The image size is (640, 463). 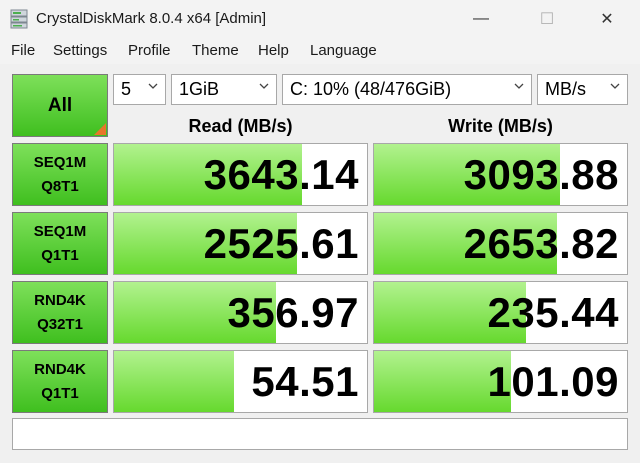 I want to click on maximize-icon: ☐, so click(x=547, y=19).